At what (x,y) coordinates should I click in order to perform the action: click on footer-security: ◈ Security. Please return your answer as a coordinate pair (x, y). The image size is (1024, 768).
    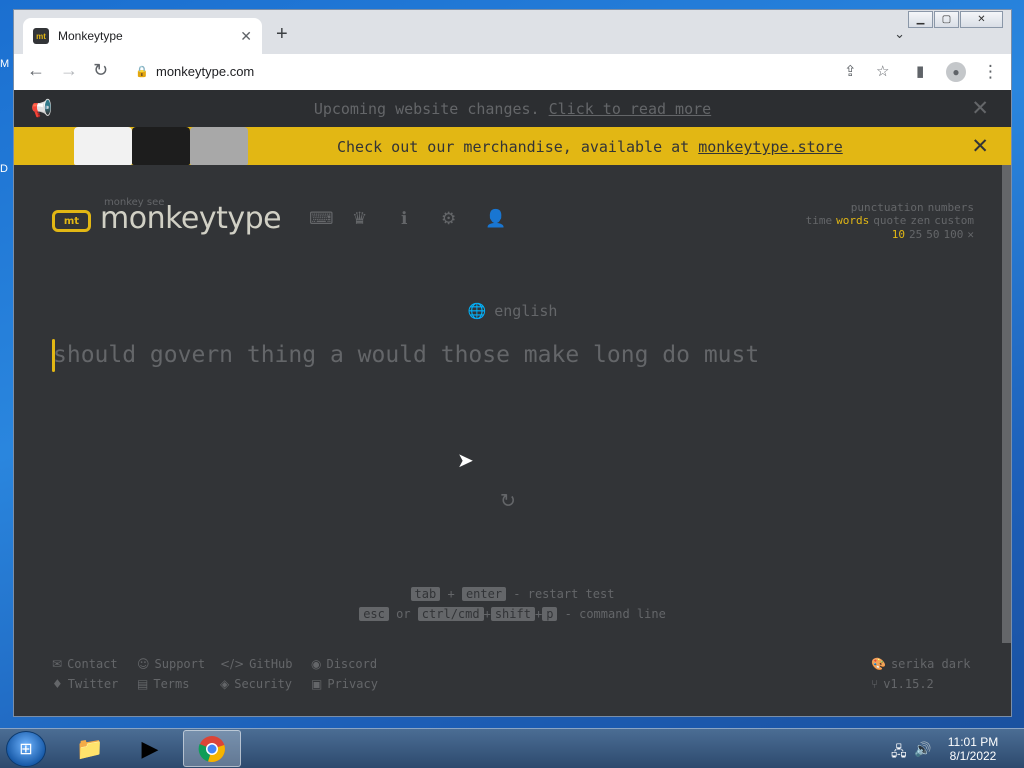
    Looking at the image, I should click on (256, 684).